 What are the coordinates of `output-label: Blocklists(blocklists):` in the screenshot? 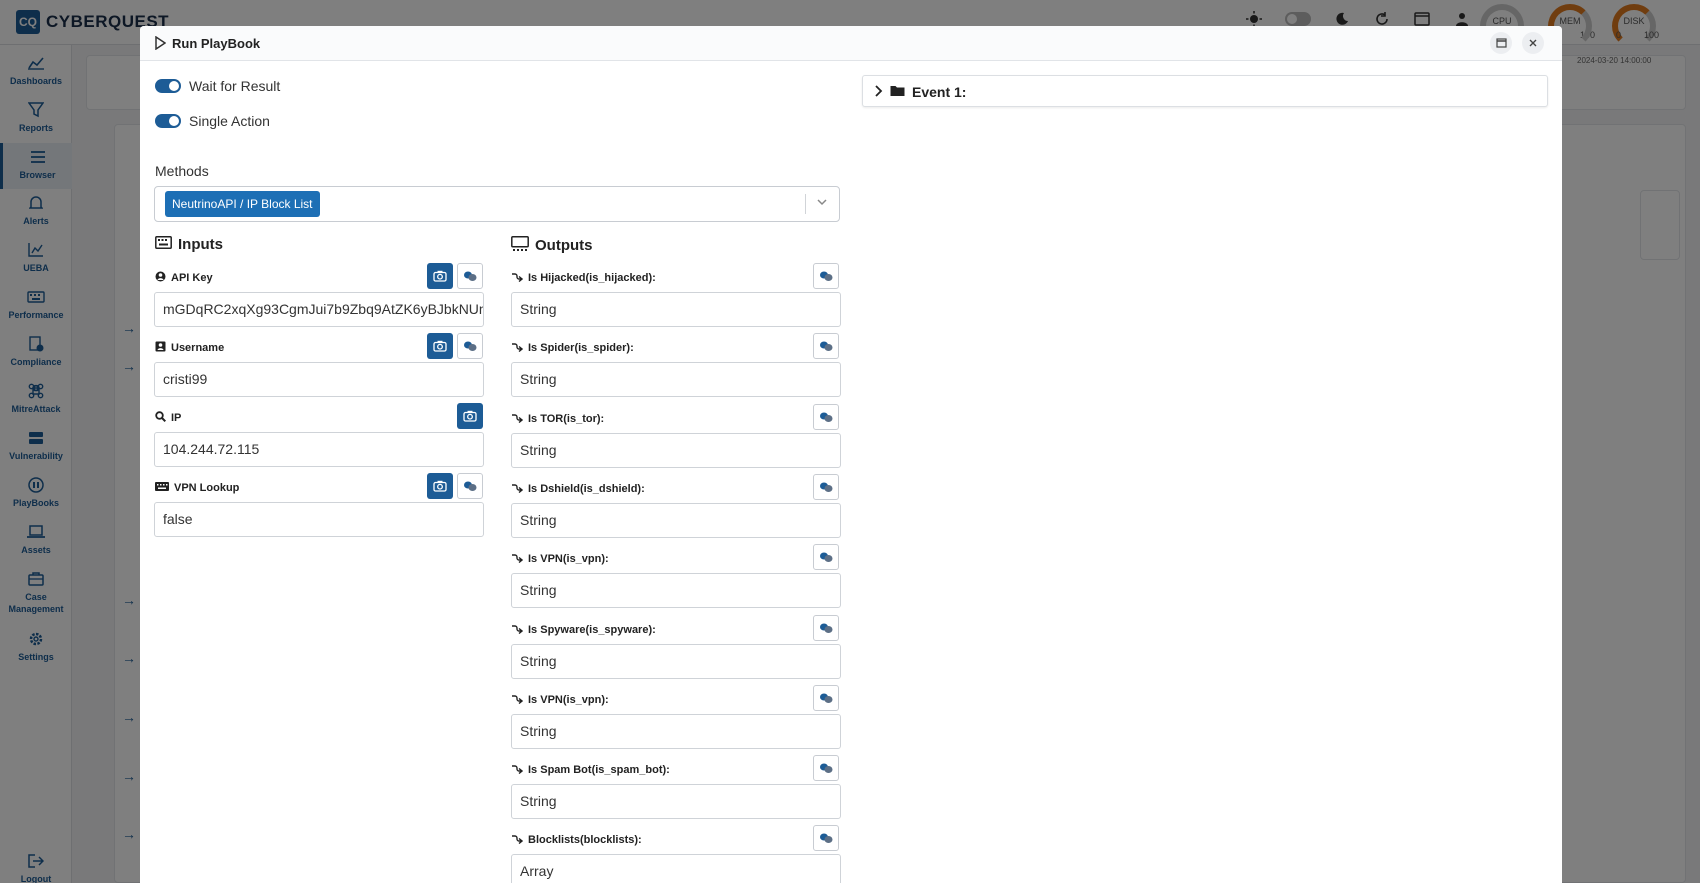 It's located at (576, 840).